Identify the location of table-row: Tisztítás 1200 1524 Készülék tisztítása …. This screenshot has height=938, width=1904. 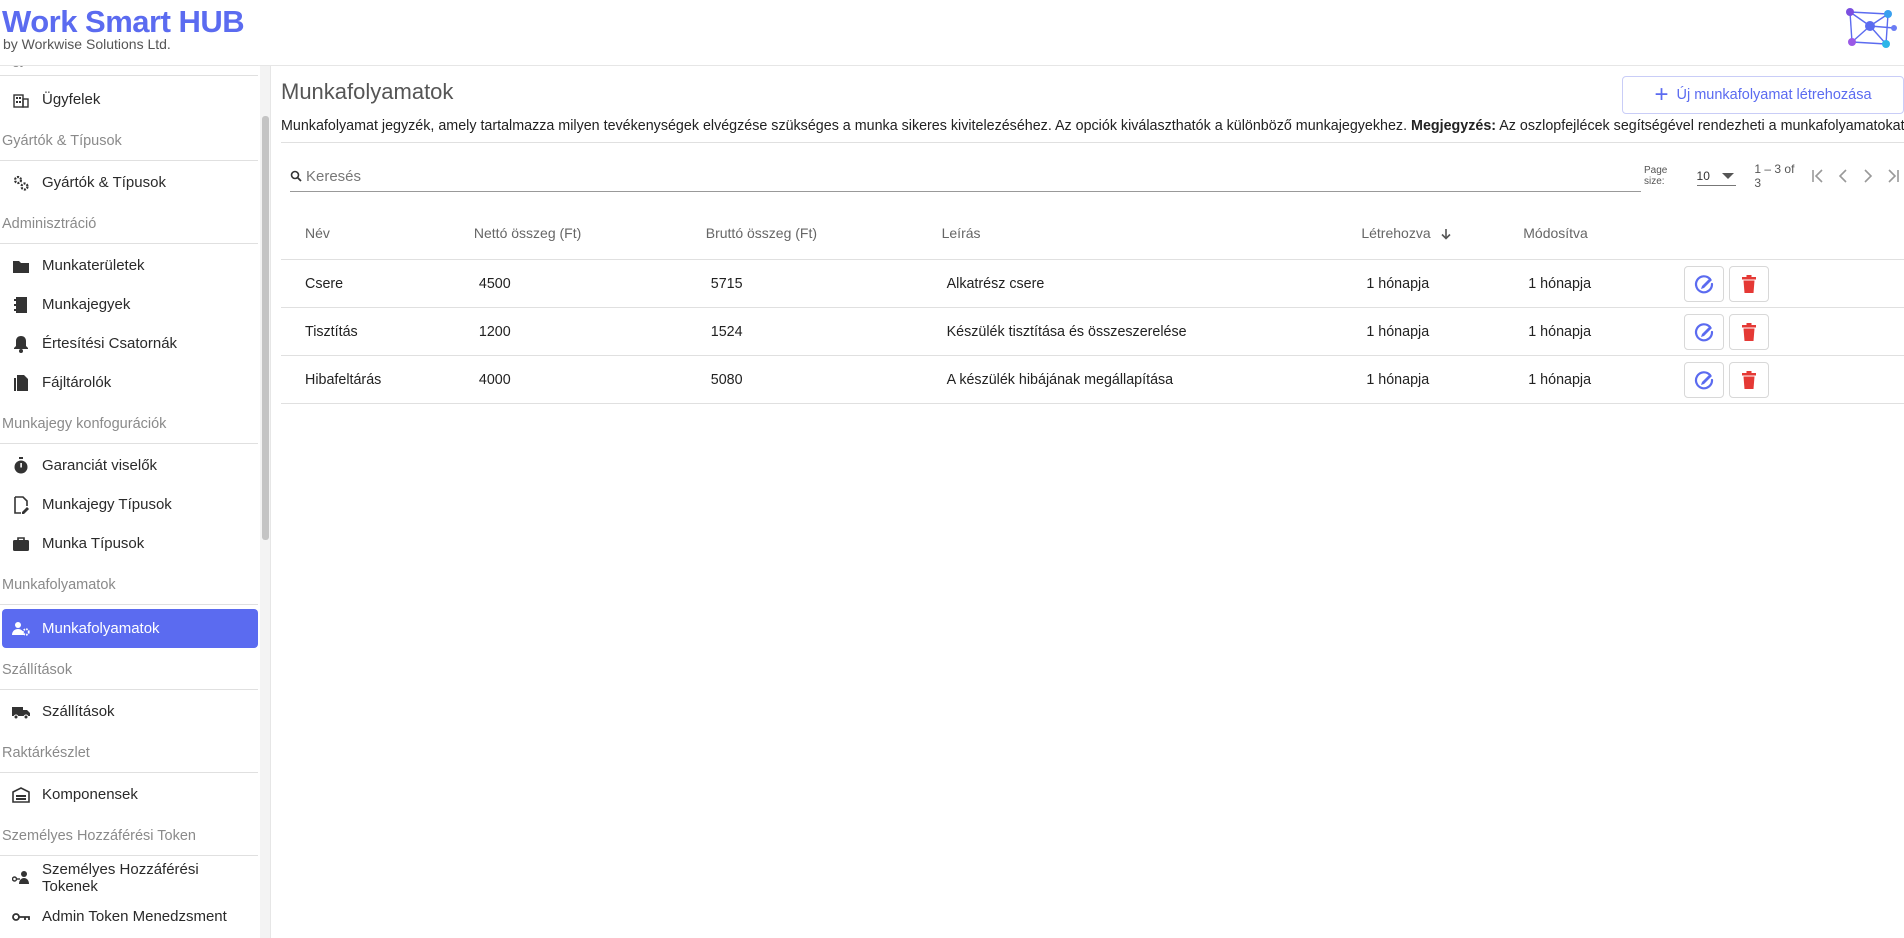
(1092, 332).